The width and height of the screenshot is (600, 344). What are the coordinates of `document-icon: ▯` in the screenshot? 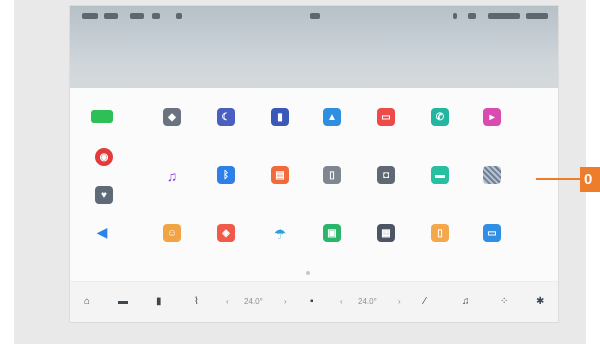 It's located at (332, 175).